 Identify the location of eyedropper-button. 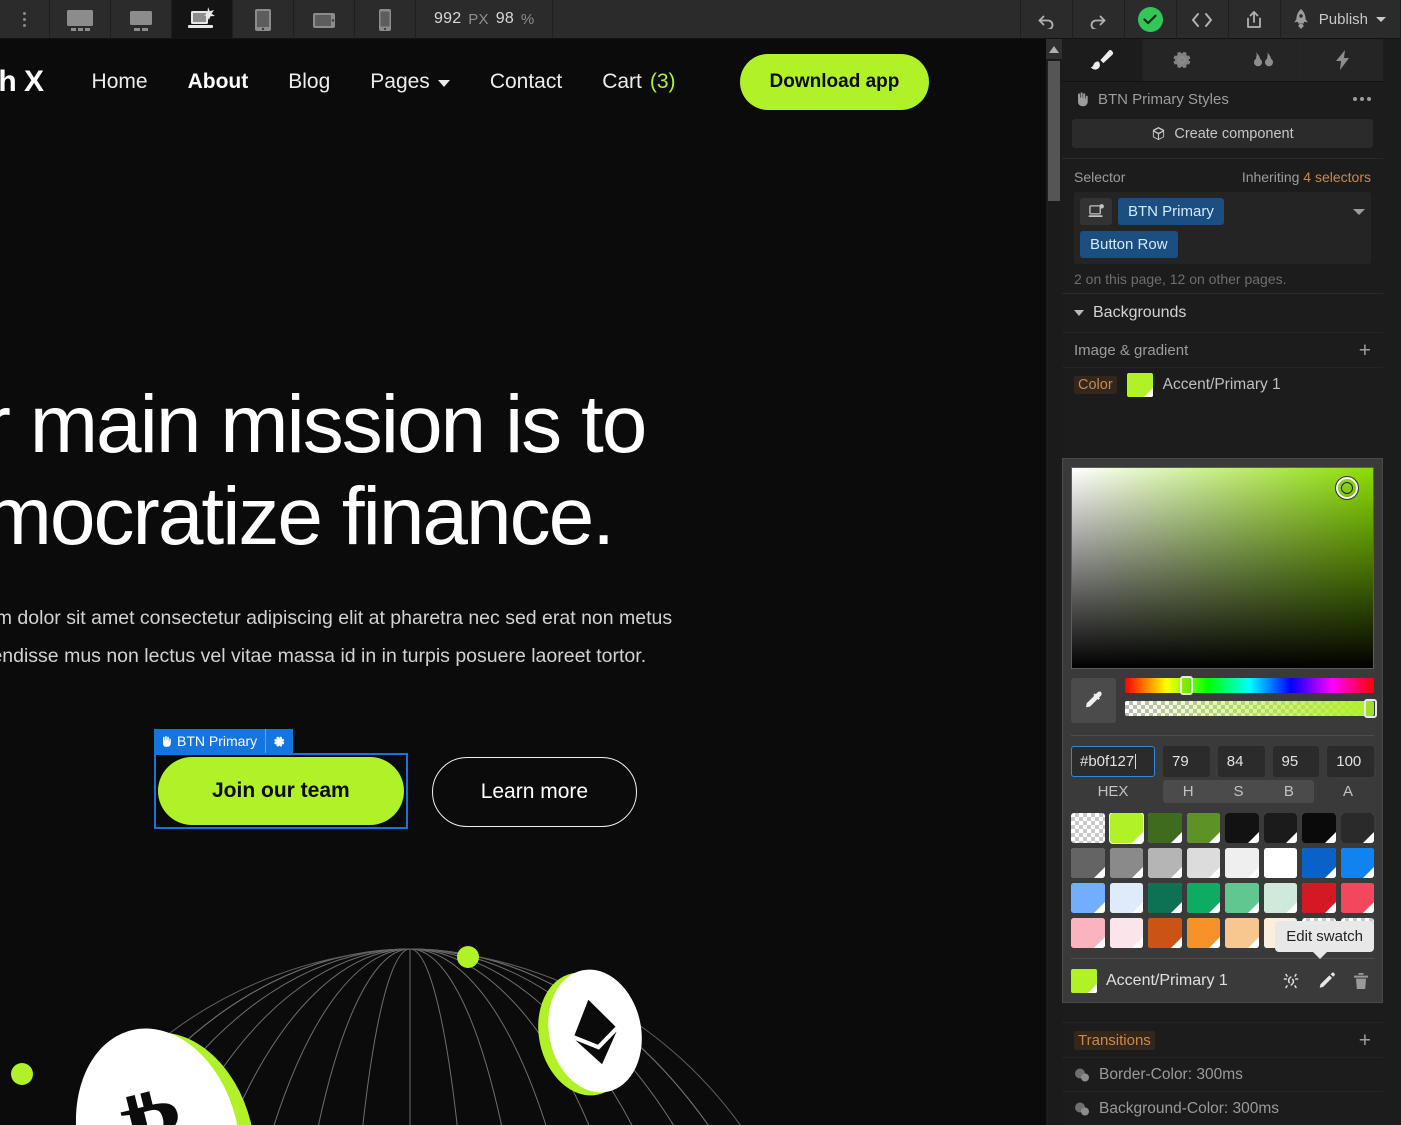
(1093, 700).